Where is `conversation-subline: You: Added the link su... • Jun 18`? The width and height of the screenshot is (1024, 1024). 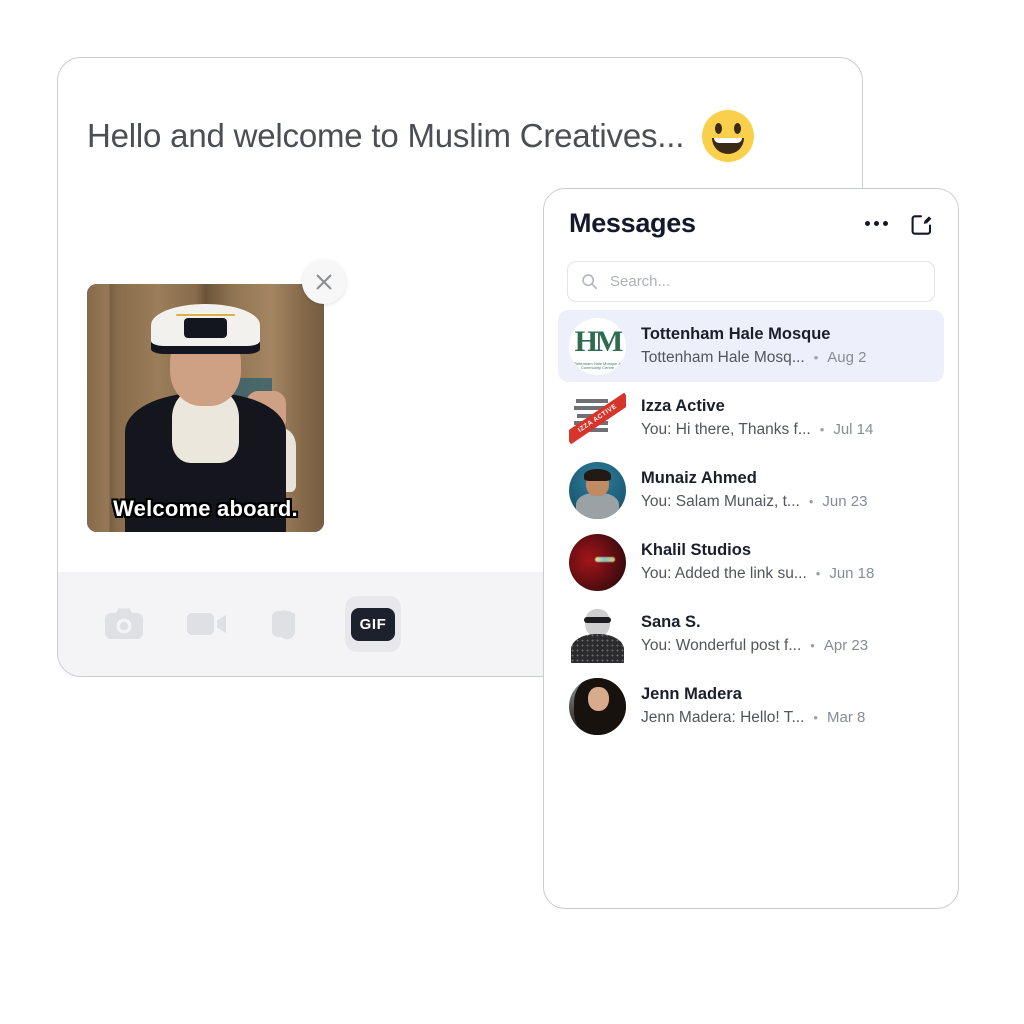
conversation-subline: You: Added the link su... • Jun 18 is located at coordinates (787, 574).